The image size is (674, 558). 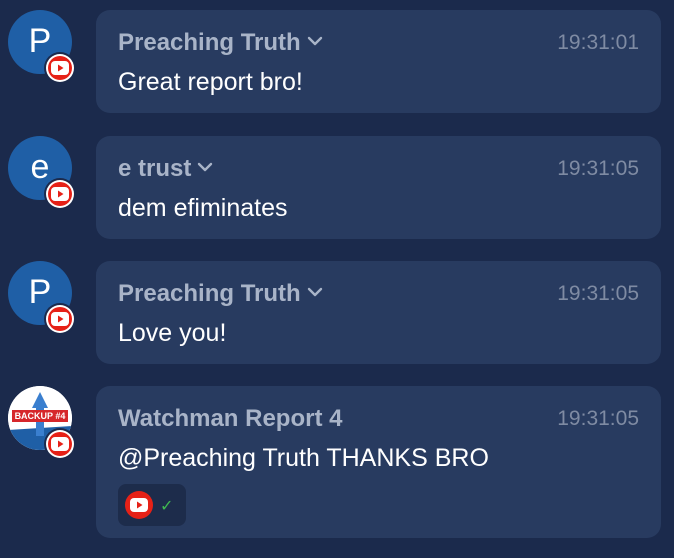 I want to click on message-text: @Preaching Truth THANKS BRO, so click(x=303, y=458).